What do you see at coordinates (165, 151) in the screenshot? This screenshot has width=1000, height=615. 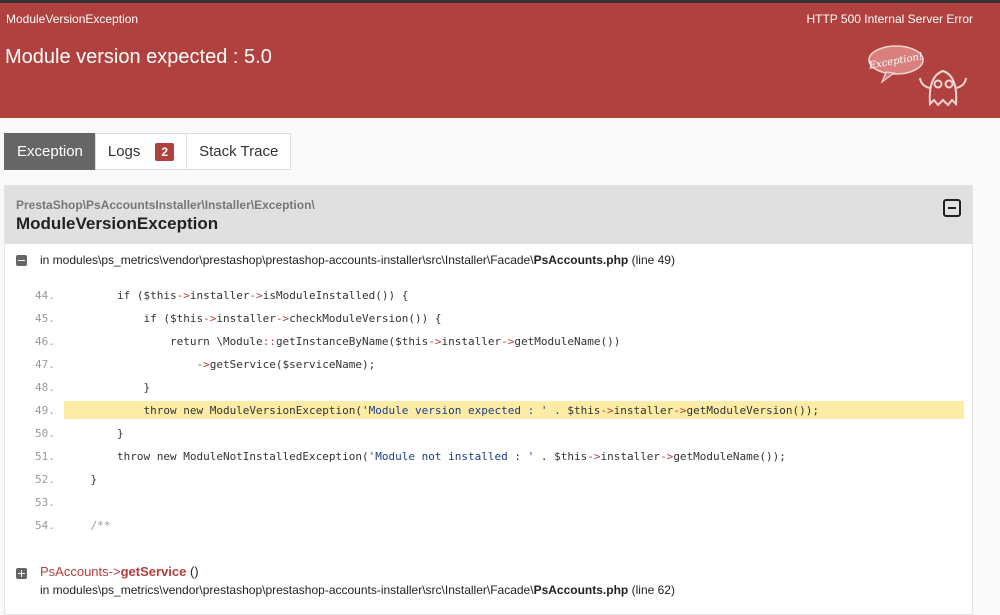 I see `logs-count-badge: 2` at bounding box center [165, 151].